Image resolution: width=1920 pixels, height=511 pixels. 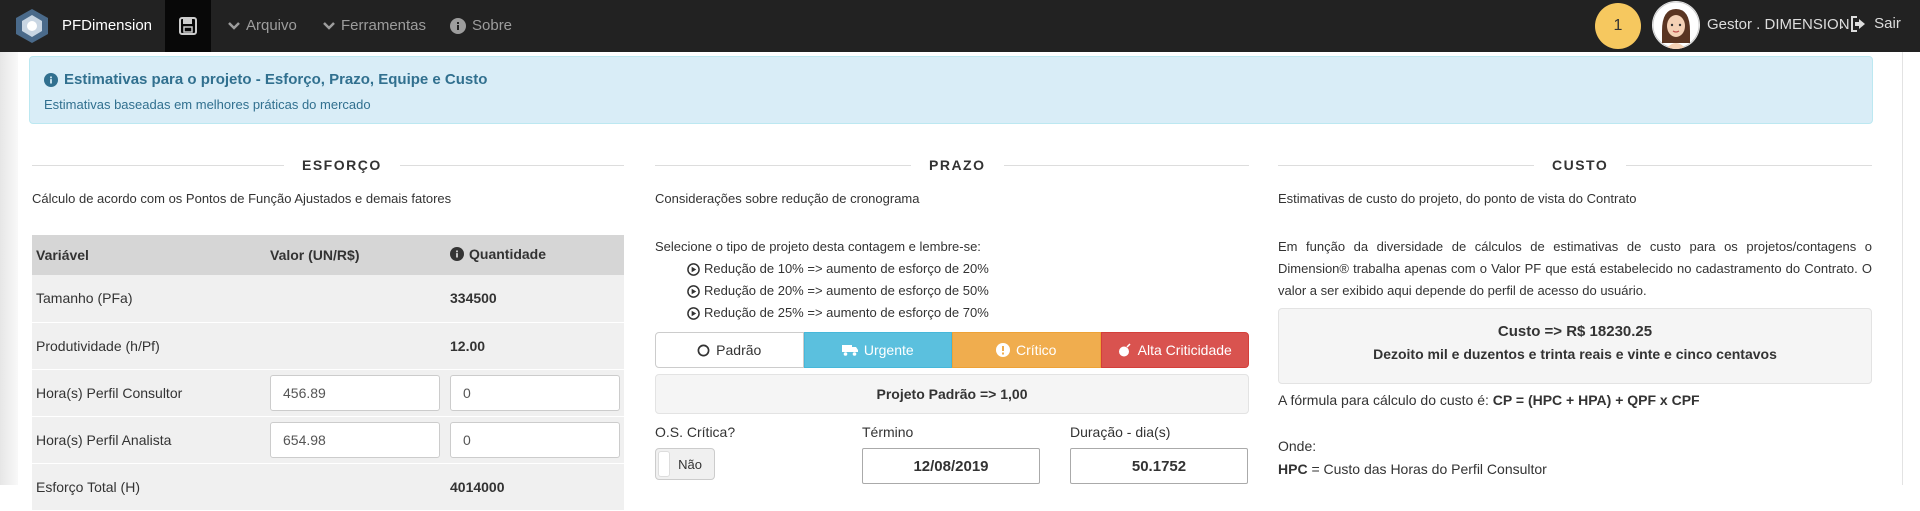 What do you see at coordinates (685, 464) in the screenshot?
I see `os-critica-toggle: Não` at bounding box center [685, 464].